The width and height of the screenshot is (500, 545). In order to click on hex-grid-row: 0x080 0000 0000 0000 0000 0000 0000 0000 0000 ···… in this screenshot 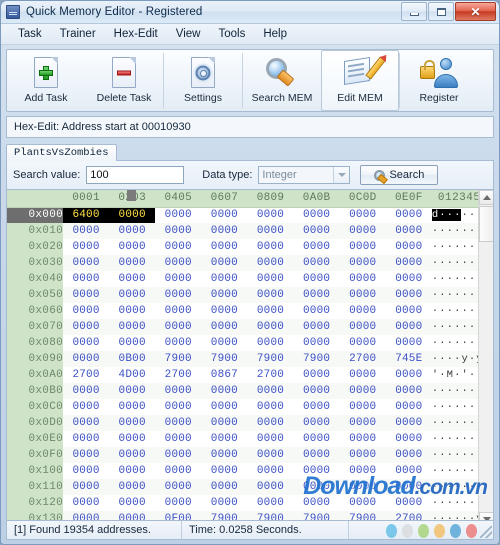, I will do `click(242, 343)`.